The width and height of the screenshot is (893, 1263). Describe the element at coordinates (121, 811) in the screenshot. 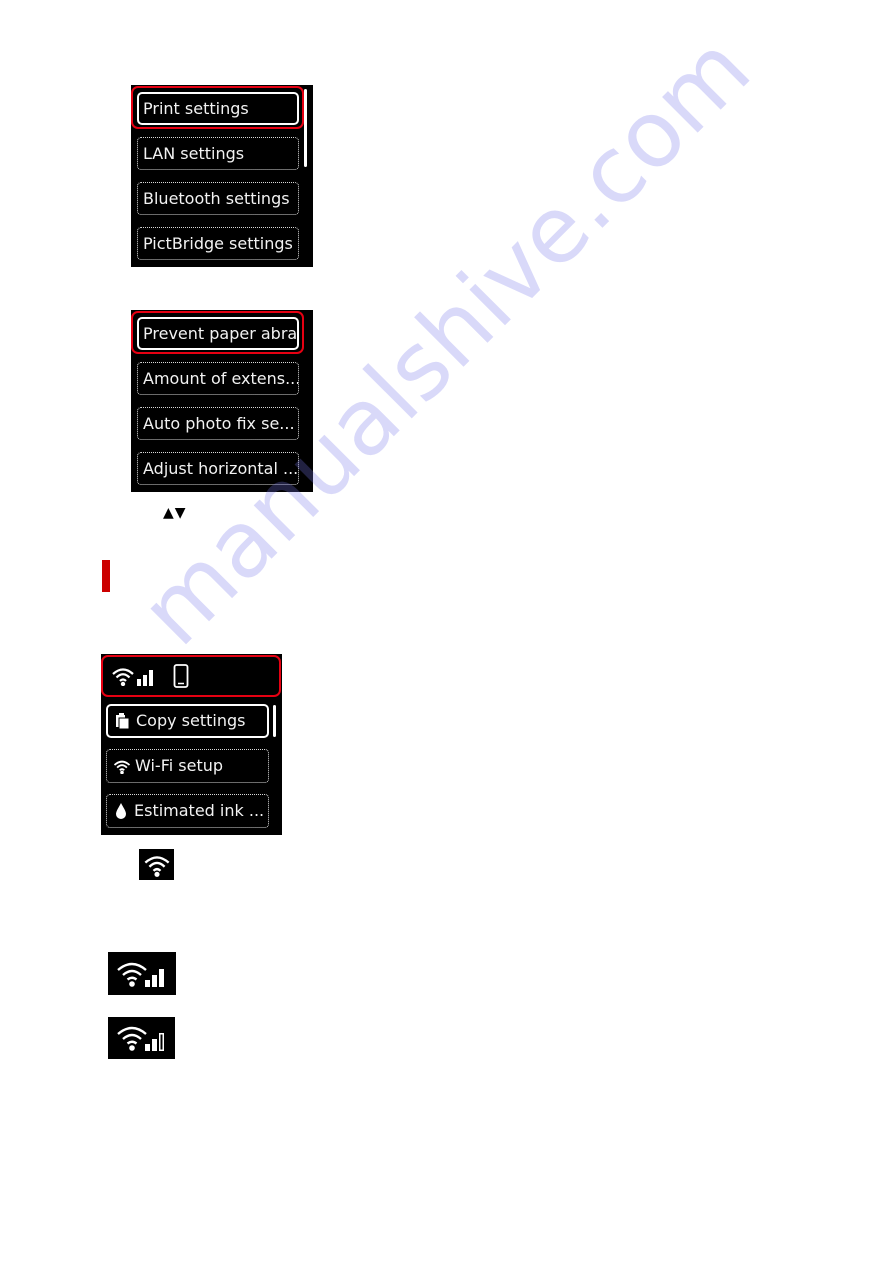

I see `ink-drop-icon` at that location.